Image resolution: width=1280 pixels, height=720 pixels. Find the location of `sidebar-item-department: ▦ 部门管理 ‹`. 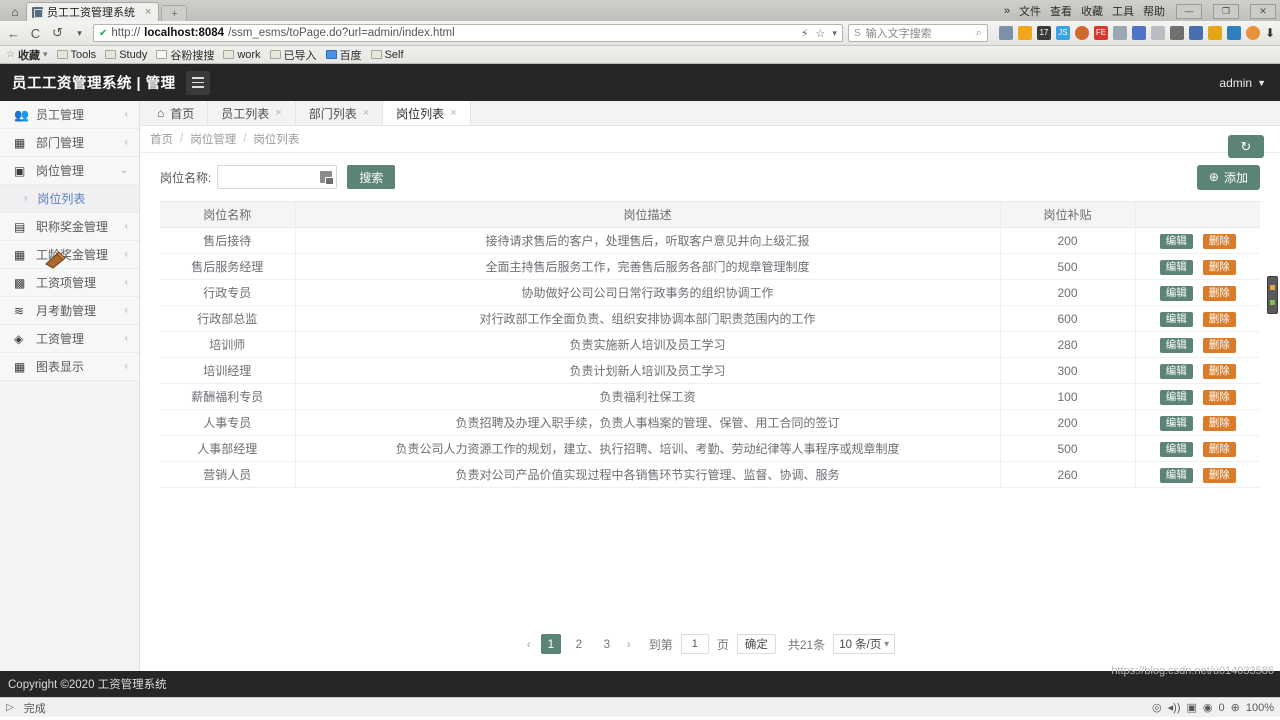

sidebar-item-department: ▦ 部门管理 ‹ is located at coordinates (69, 143).